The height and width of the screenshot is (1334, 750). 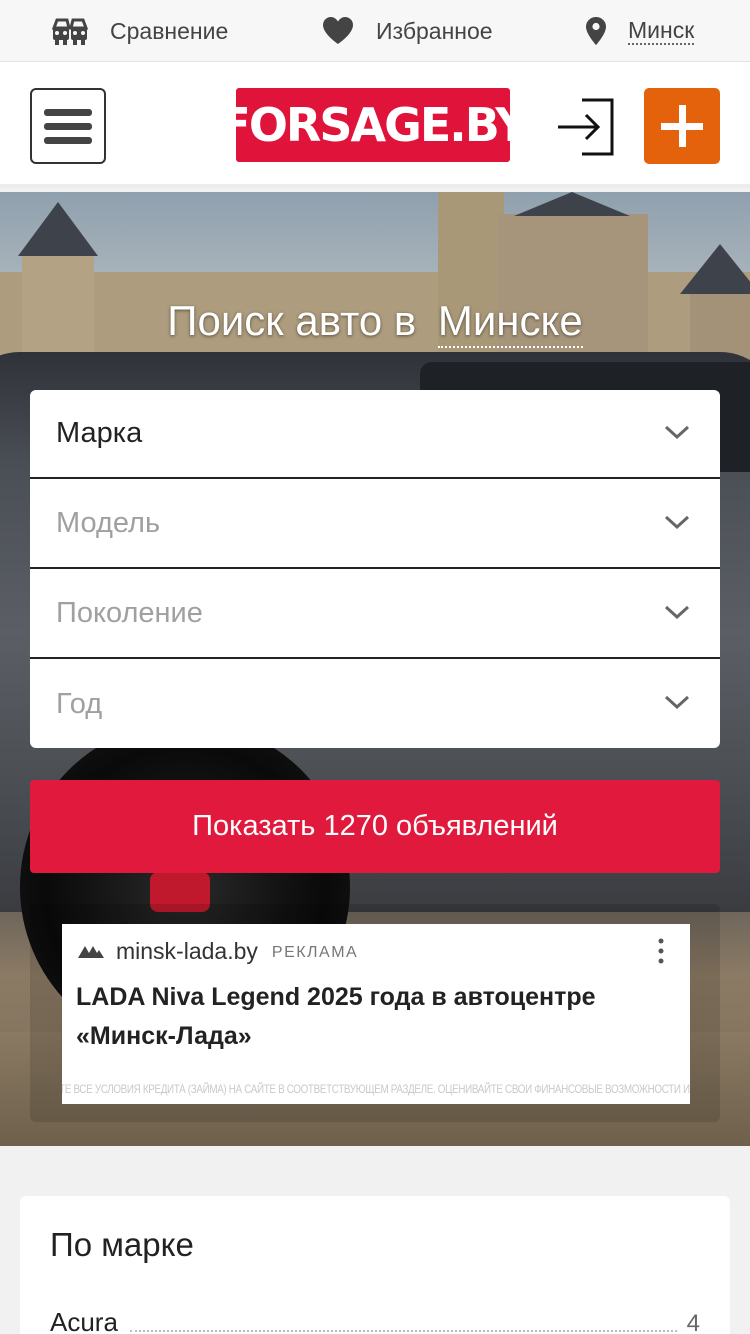 I want to click on model-select: Модель, so click(x=375, y=524).